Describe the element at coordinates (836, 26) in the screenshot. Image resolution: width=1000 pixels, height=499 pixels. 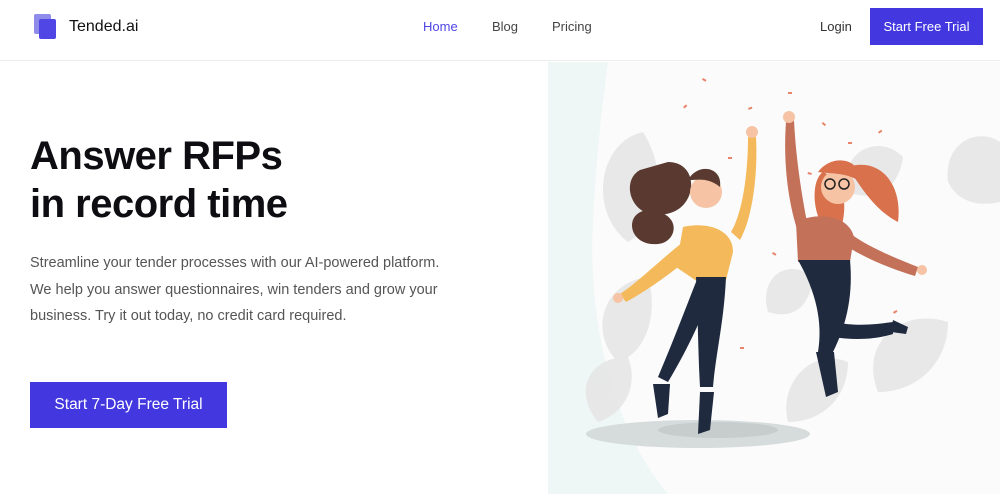
I see `login-link: Login` at that location.